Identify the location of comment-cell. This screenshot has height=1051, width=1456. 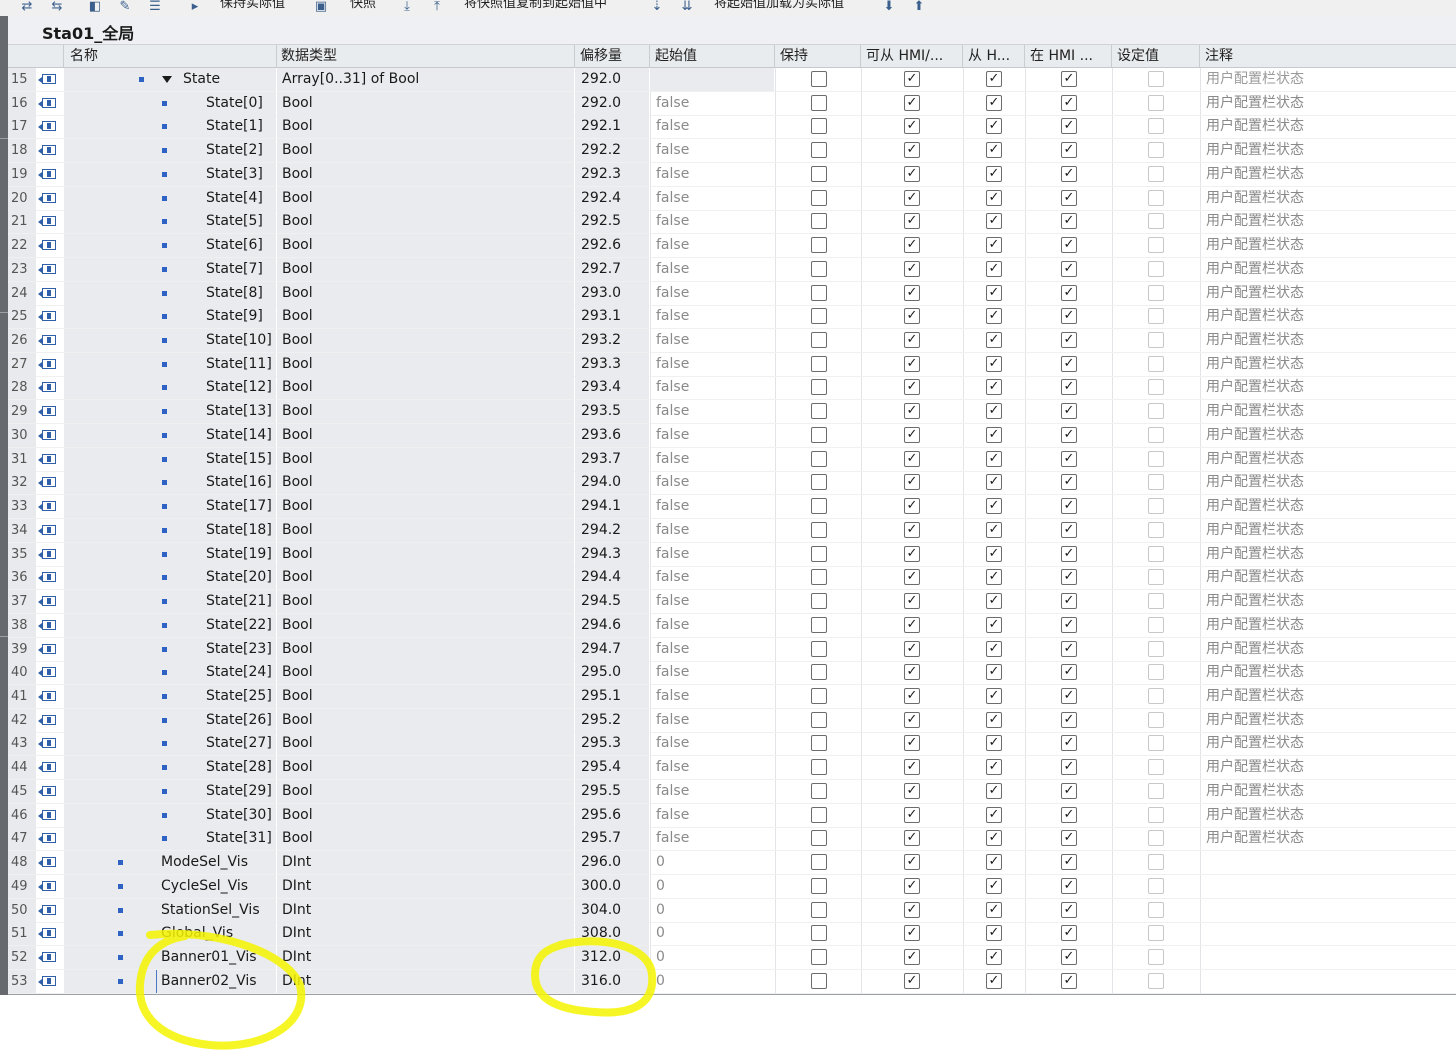
(1330, 862).